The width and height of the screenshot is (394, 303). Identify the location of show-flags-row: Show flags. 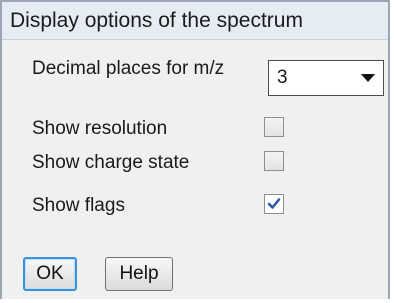
(78, 206).